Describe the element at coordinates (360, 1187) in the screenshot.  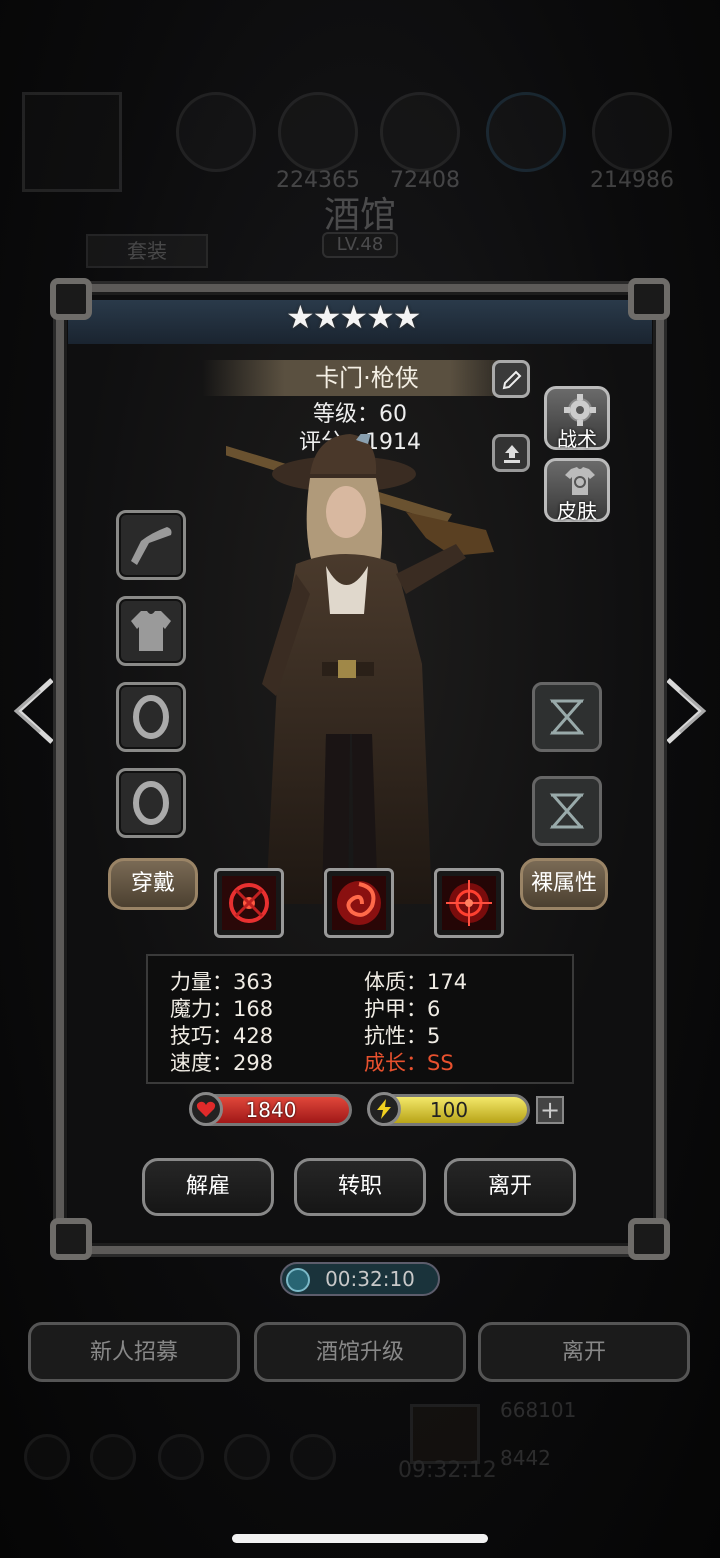
I see `job-transfer-button: 转职` at that location.